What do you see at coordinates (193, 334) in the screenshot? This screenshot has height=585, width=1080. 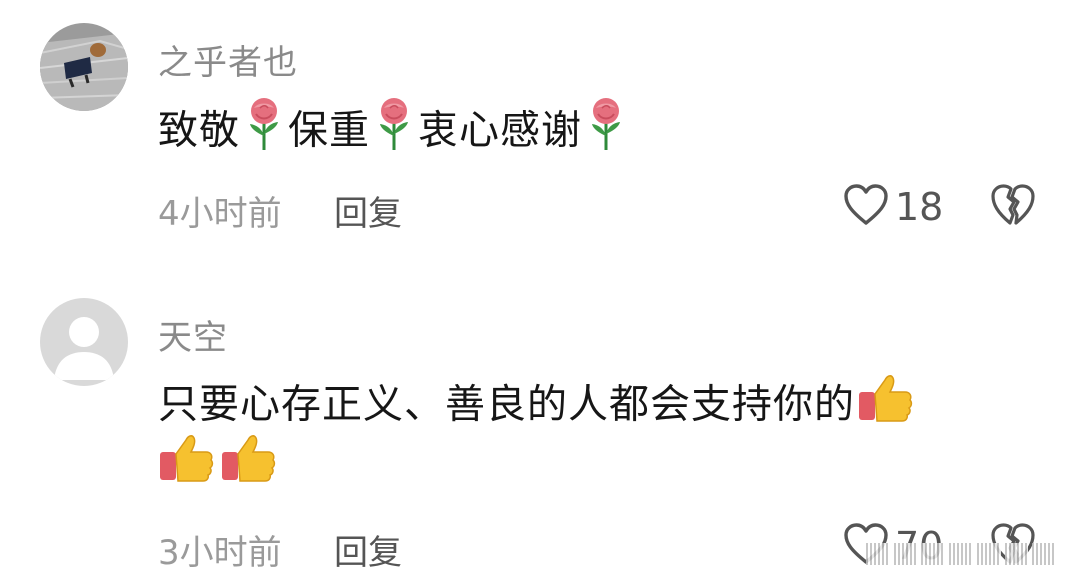 I see `username: 天空` at bounding box center [193, 334].